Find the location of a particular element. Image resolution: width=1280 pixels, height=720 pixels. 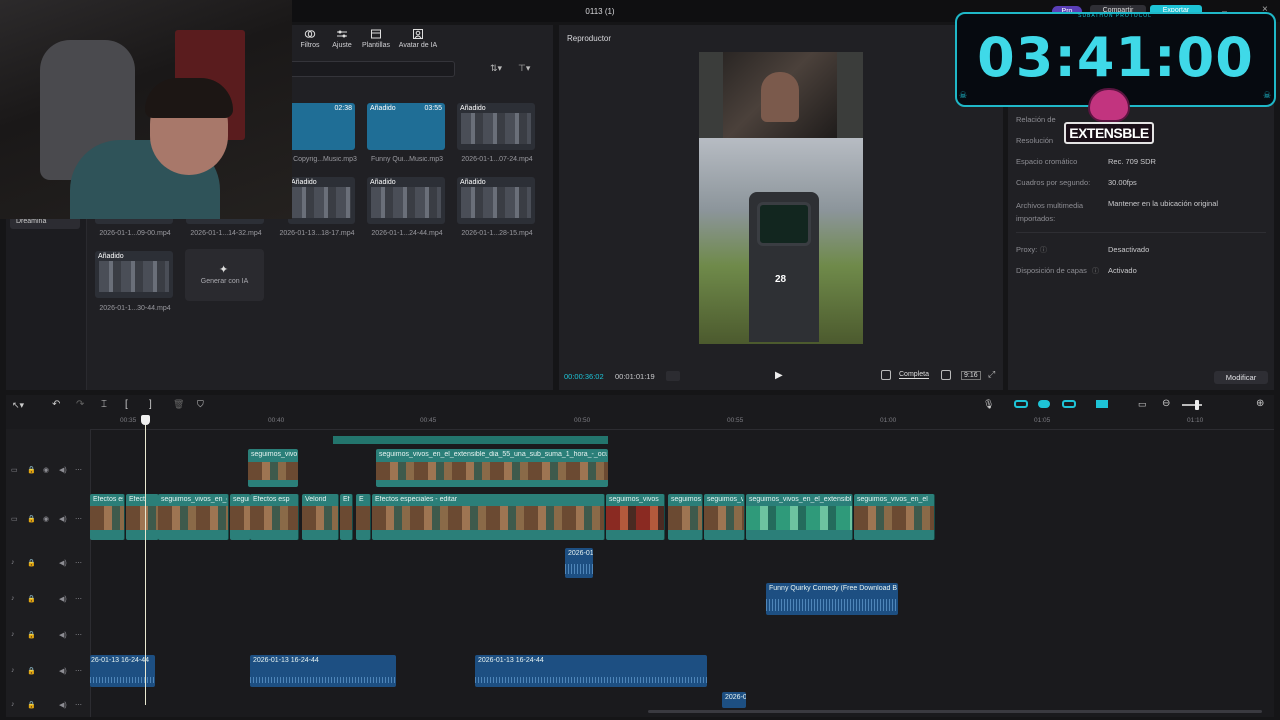

close-icon: × is located at coordinates (1266, 9).